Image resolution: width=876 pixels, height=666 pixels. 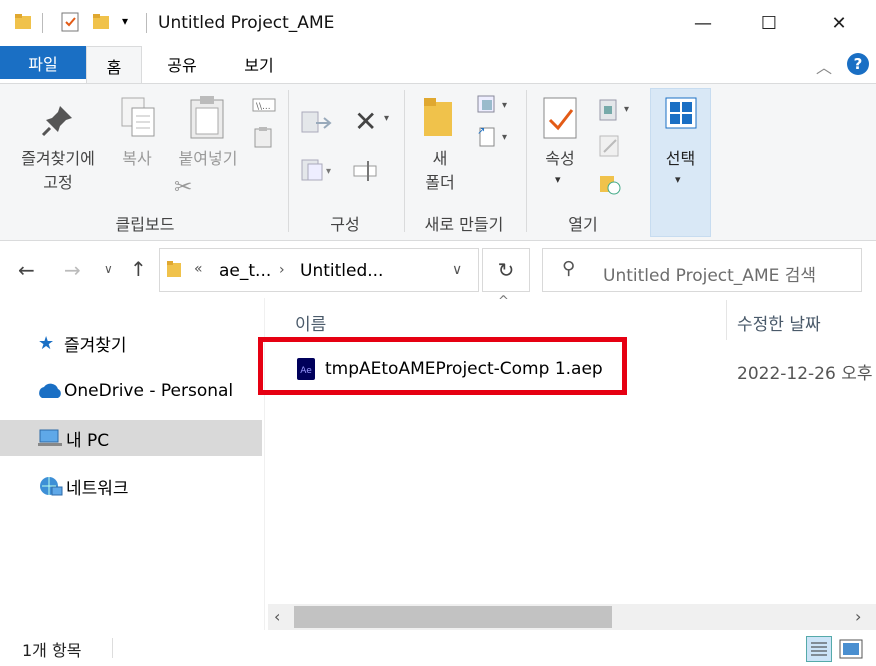 What do you see at coordinates (858, 616) in the screenshot?
I see `scroll-right-button: ›` at bounding box center [858, 616].